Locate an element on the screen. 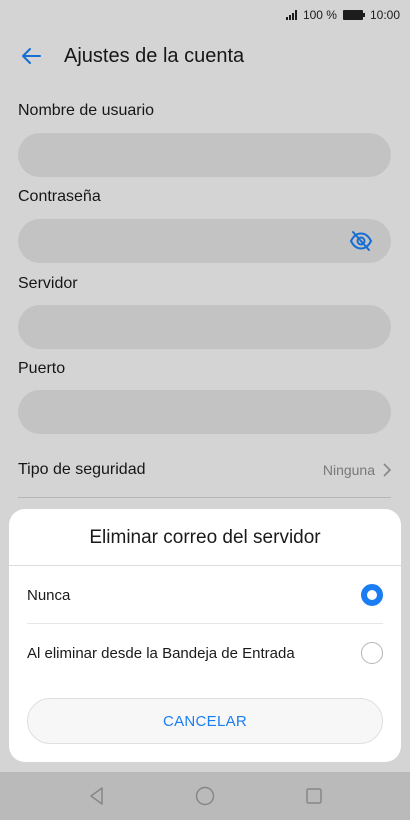 The height and width of the screenshot is (820, 410). option-never-label: Nunca is located at coordinates (49, 595).